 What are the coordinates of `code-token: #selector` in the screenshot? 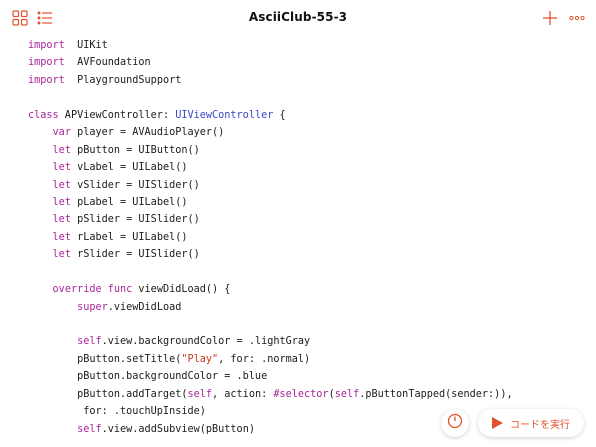 It's located at (301, 394).